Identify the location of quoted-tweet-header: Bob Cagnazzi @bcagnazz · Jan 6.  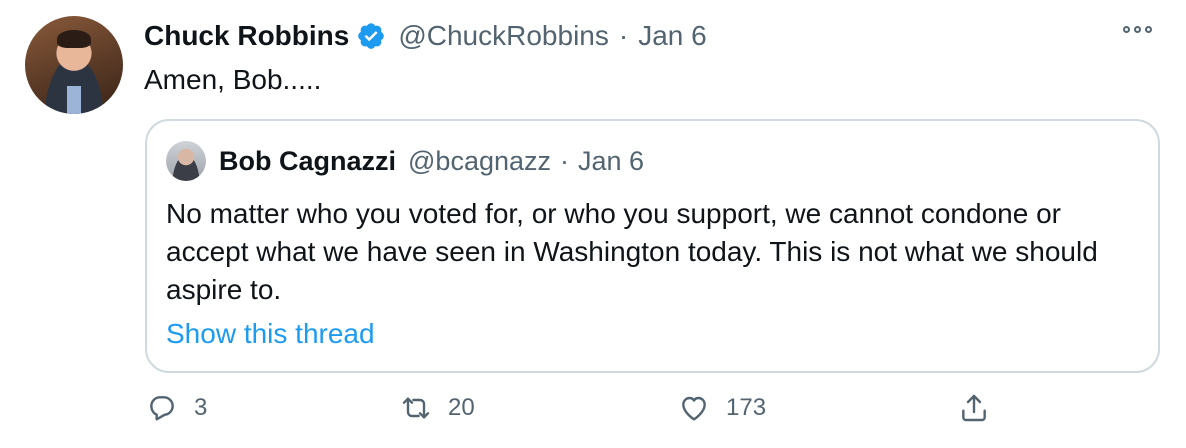
(431, 161).